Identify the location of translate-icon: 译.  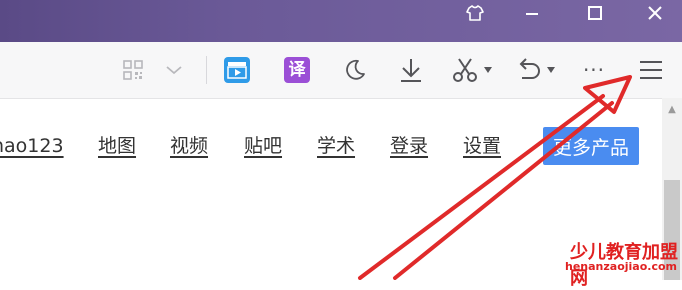
(297, 70).